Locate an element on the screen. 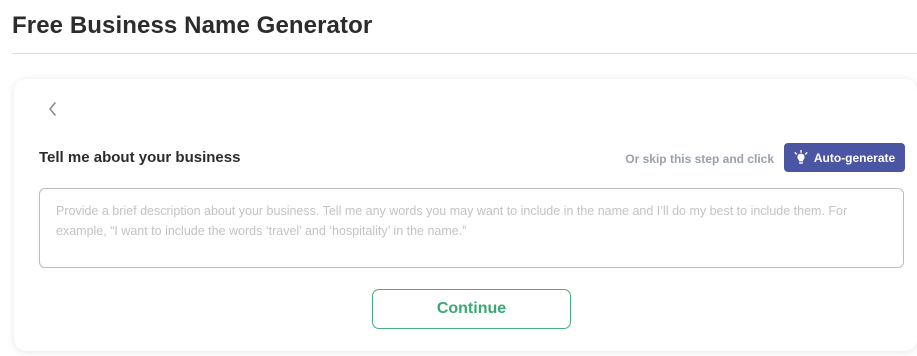 The height and width of the screenshot is (356, 917). continue-button: Continue is located at coordinates (471, 309).